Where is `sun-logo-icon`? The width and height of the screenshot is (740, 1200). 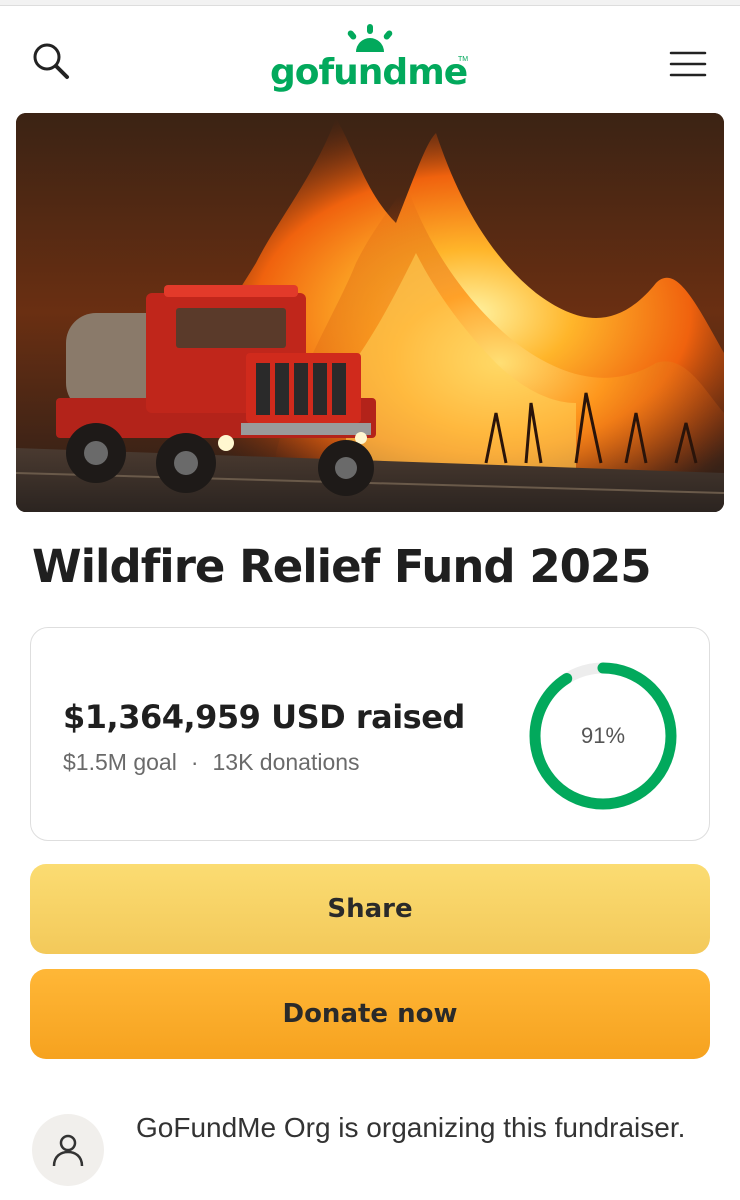
sun-logo-icon is located at coordinates (370, 38).